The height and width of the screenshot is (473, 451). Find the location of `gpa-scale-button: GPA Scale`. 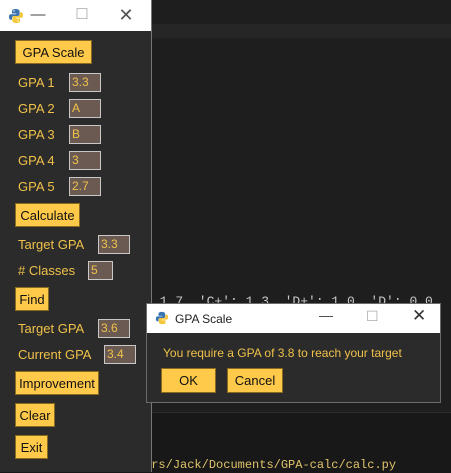

gpa-scale-button: GPA Scale is located at coordinates (53, 52).